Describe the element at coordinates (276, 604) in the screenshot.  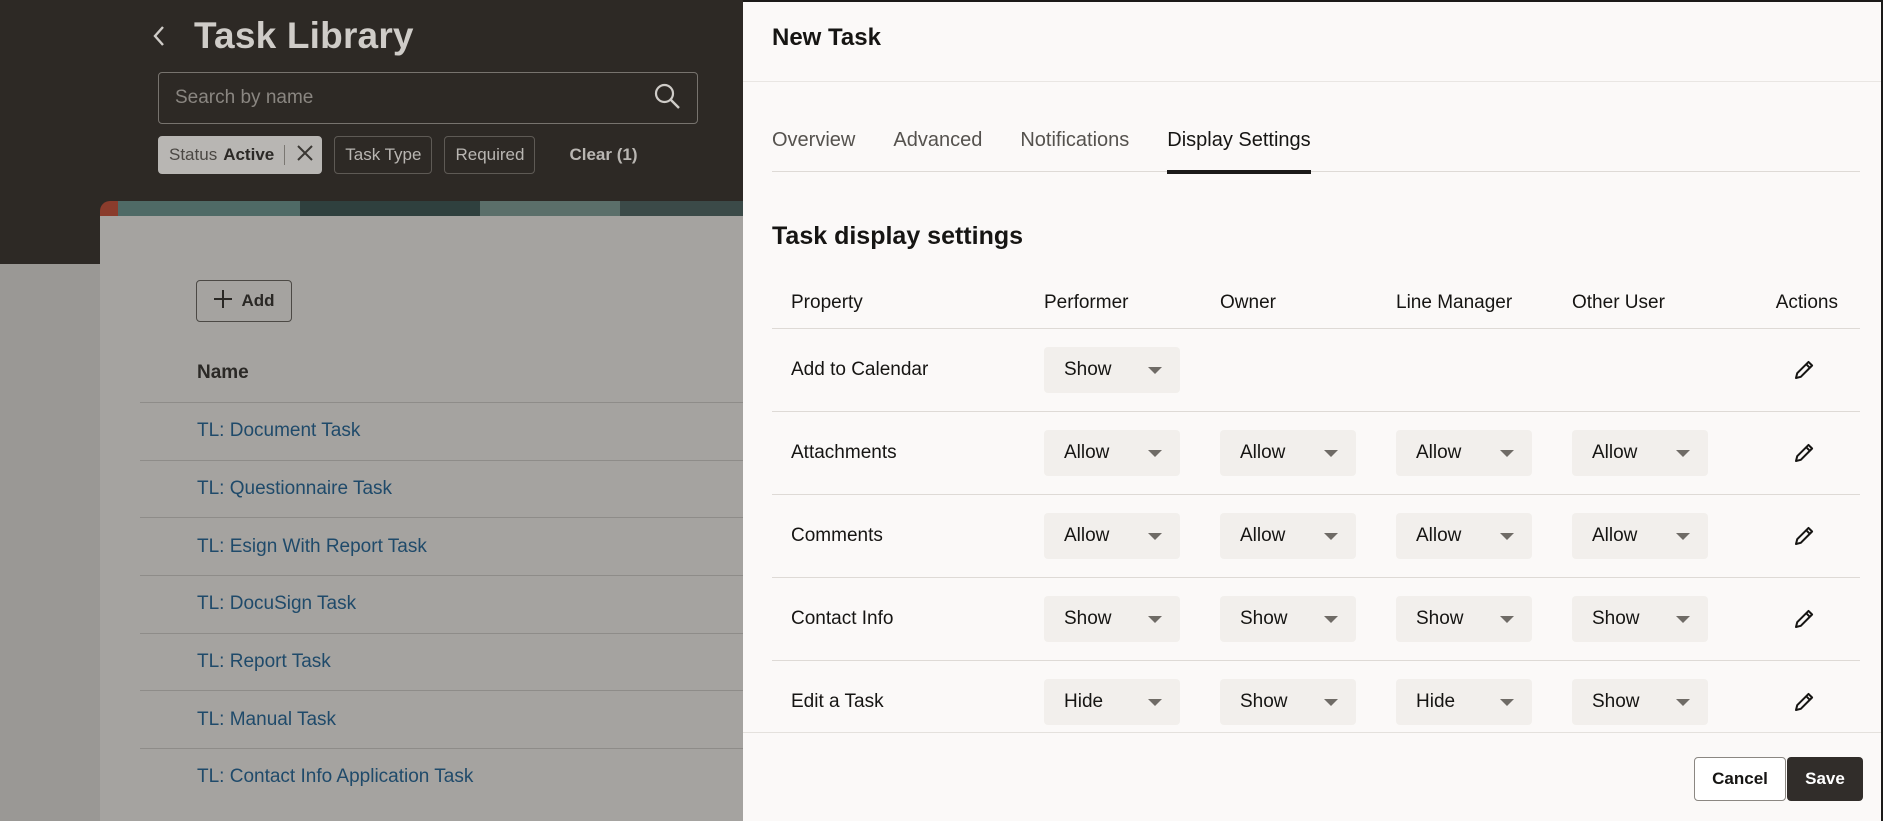
I see `task-link: TL: DocuSign Task` at that location.